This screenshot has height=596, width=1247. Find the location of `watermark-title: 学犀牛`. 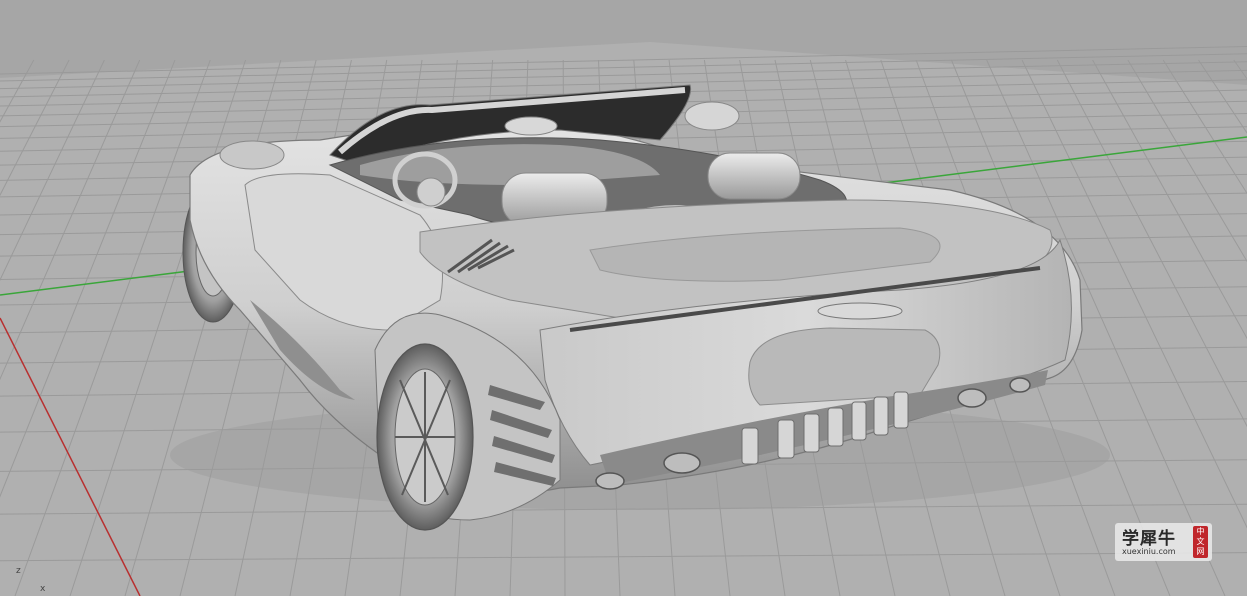

watermark-title: 学犀牛 is located at coordinates (1149, 539).